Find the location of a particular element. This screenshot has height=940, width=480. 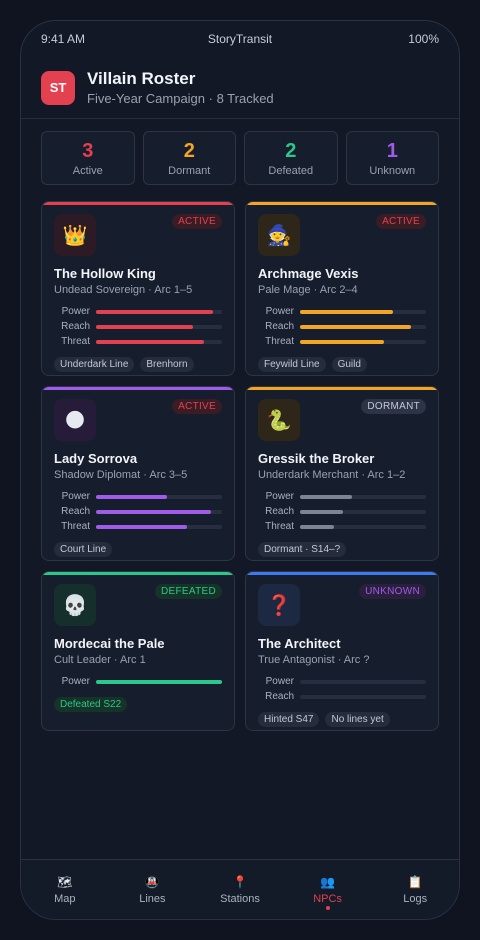

stat-dormant: 2 Dormant is located at coordinates (189, 158).